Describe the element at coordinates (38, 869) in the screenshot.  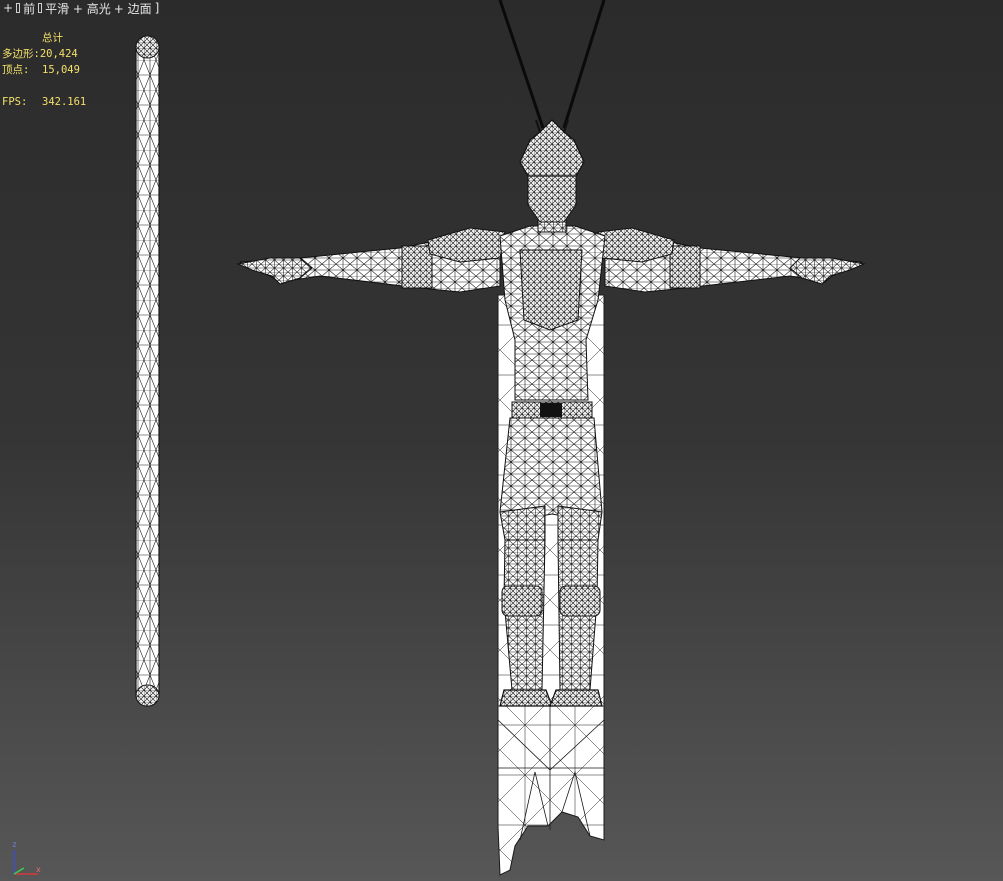
I see `gizmo-x-label: x` at that location.